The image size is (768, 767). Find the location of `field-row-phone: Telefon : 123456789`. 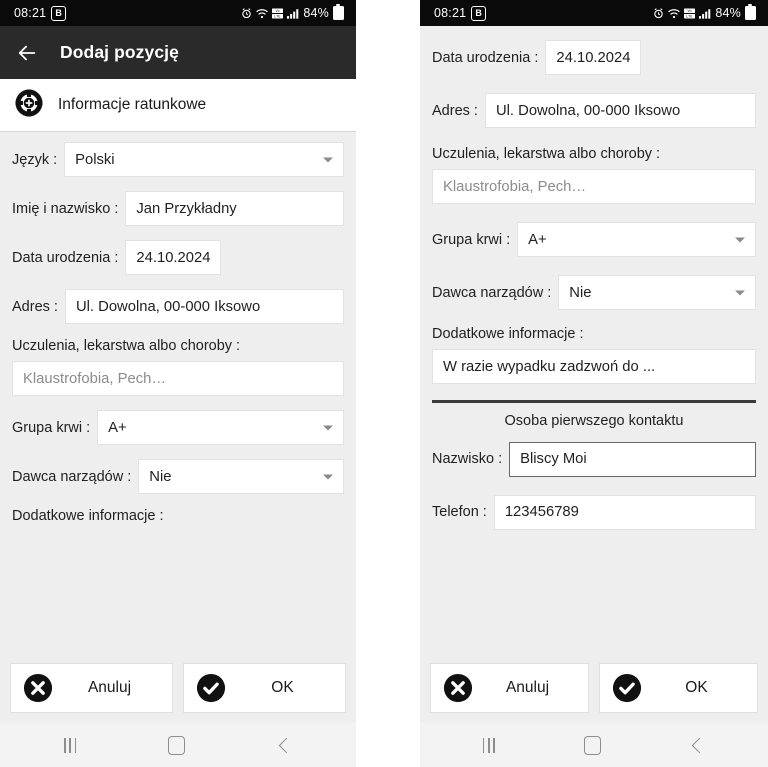

field-row-phone: Telefon : 123456789 is located at coordinates (594, 512).